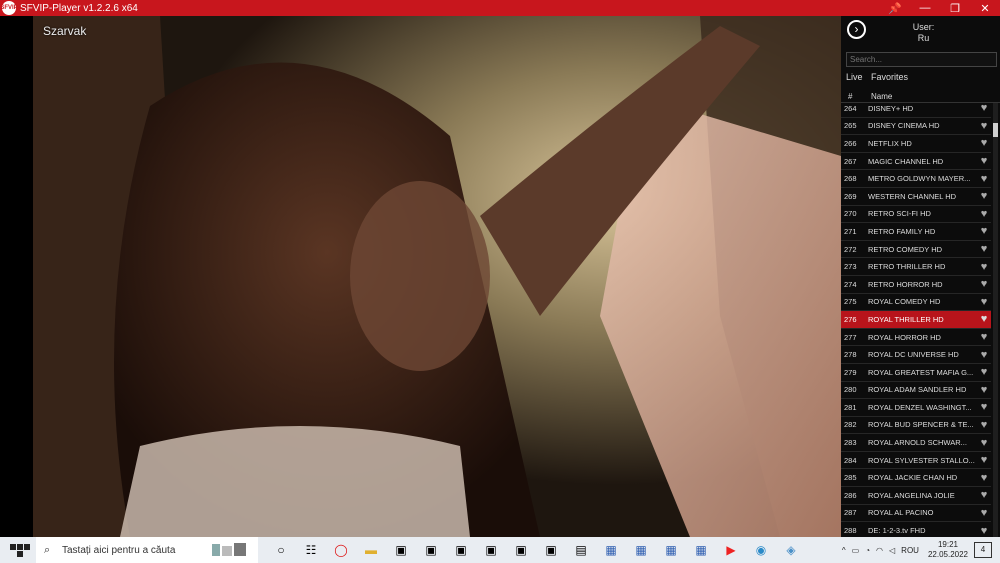 The image size is (1000, 563). I want to click on channel-row: 276 ROYAL THRILLER HD ♥, so click(916, 320).